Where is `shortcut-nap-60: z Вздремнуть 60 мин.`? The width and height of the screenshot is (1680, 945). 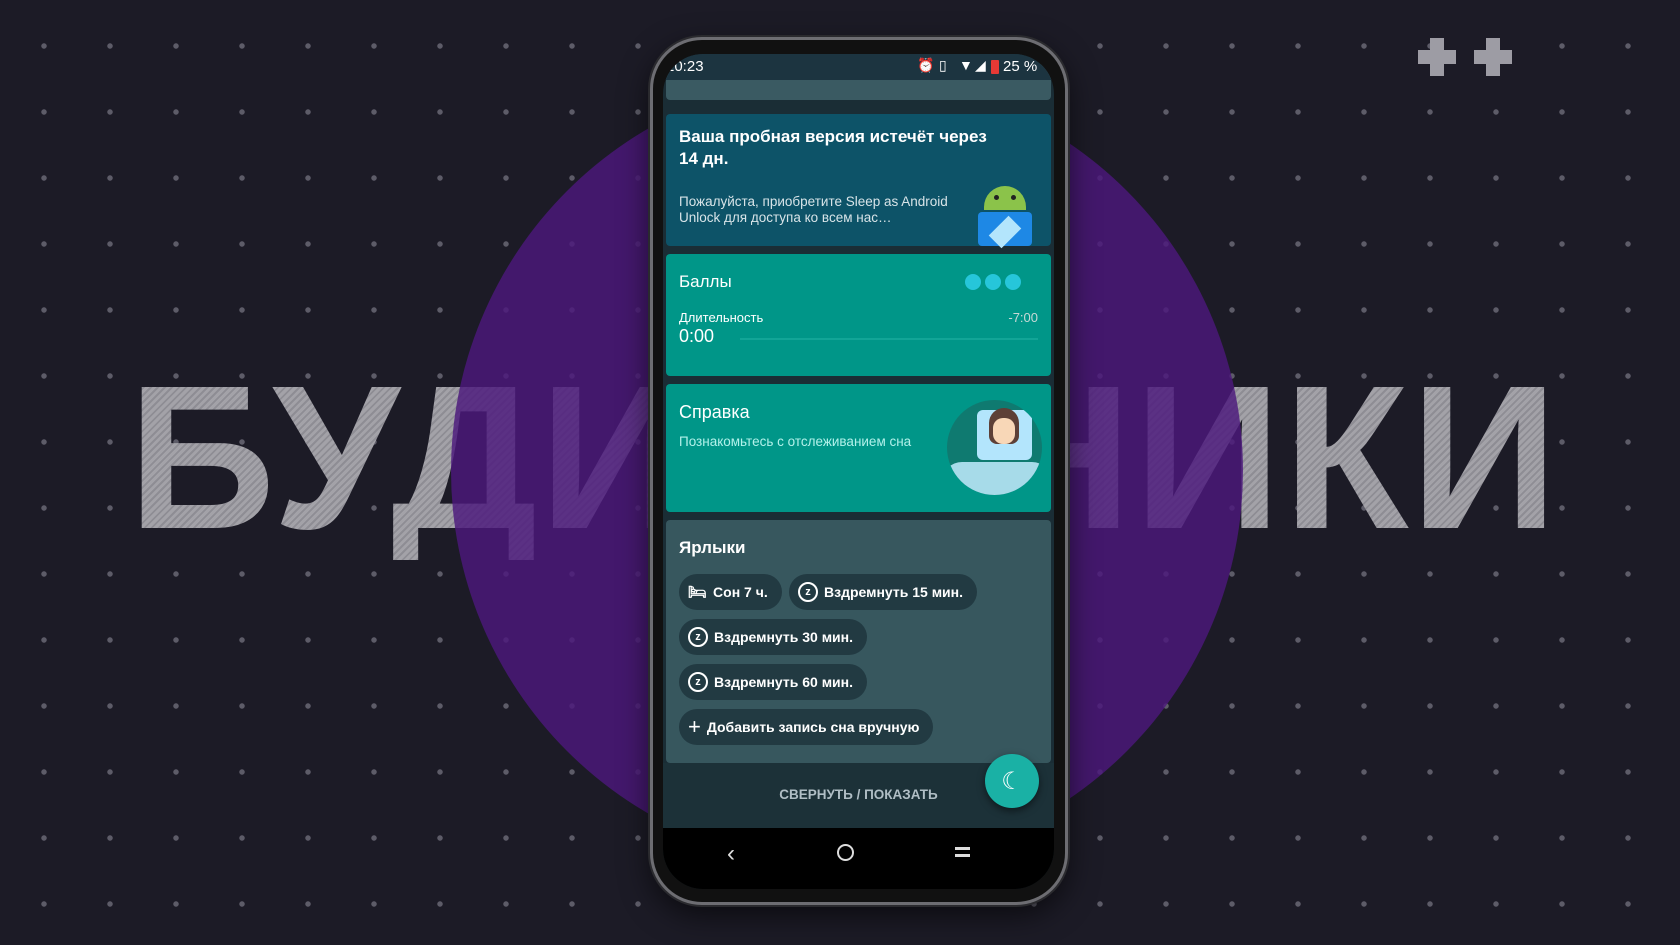 shortcut-nap-60: z Вздремнуть 60 мин. is located at coordinates (773, 682).